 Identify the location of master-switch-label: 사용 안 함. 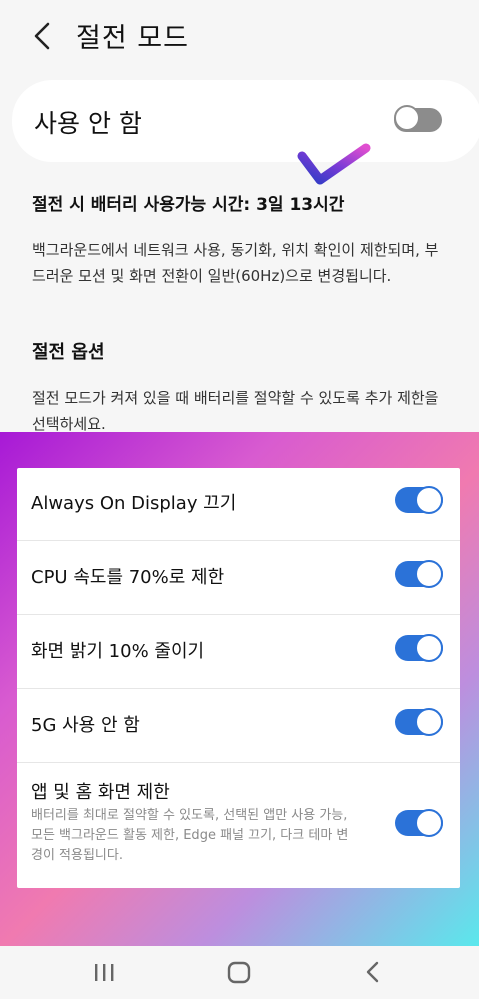
(88, 123).